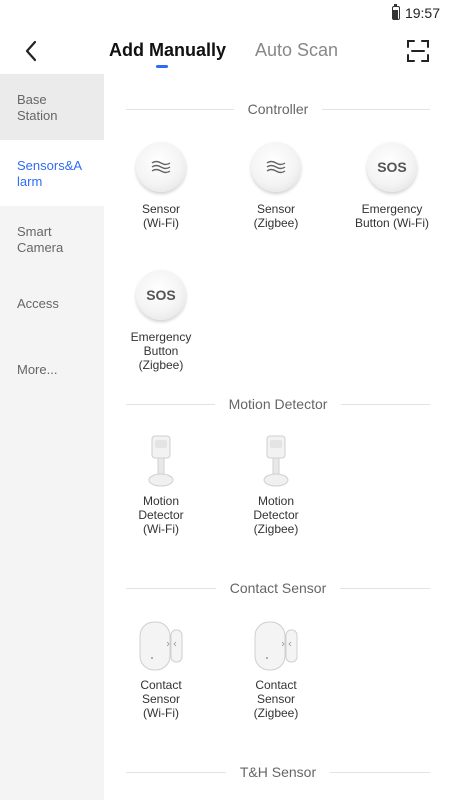  I want to click on device-motion-detector-zigbee: Motion Detector (Zigbee), so click(276, 485).